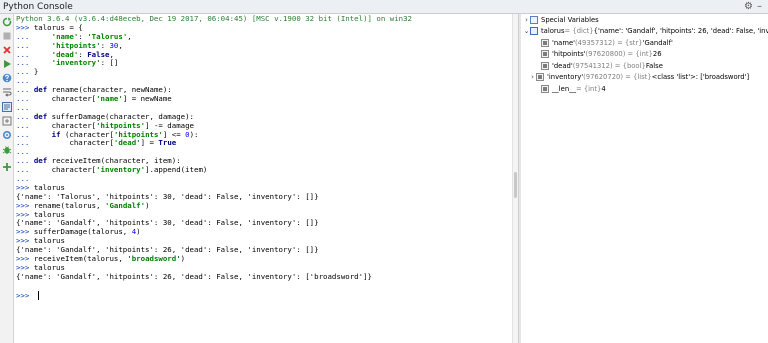 The width and height of the screenshot is (768, 343). Describe the element at coordinates (540, 77) in the screenshot. I see `list-icon` at that location.